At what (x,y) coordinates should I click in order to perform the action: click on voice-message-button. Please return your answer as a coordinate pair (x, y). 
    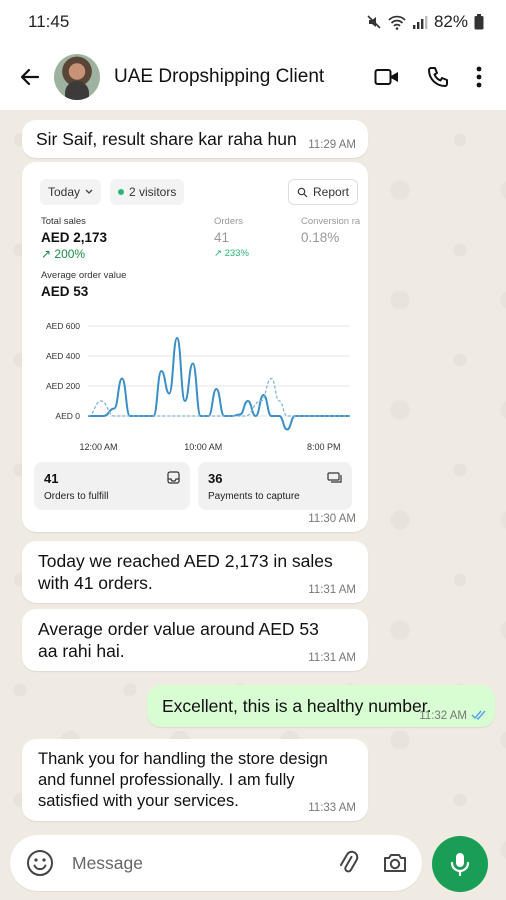
    Looking at the image, I should click on (460, 864).